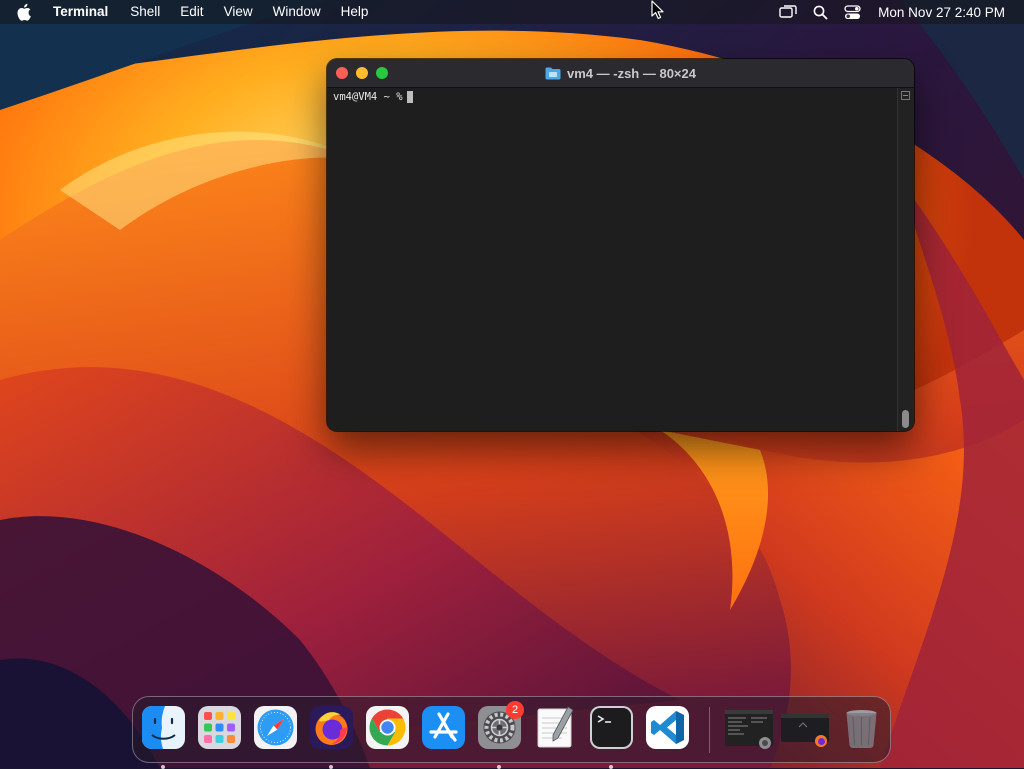  What do you see at coordinates (611, 727) in the screenshot?
I see `terminal-icon` at bounding box center [611, 727].